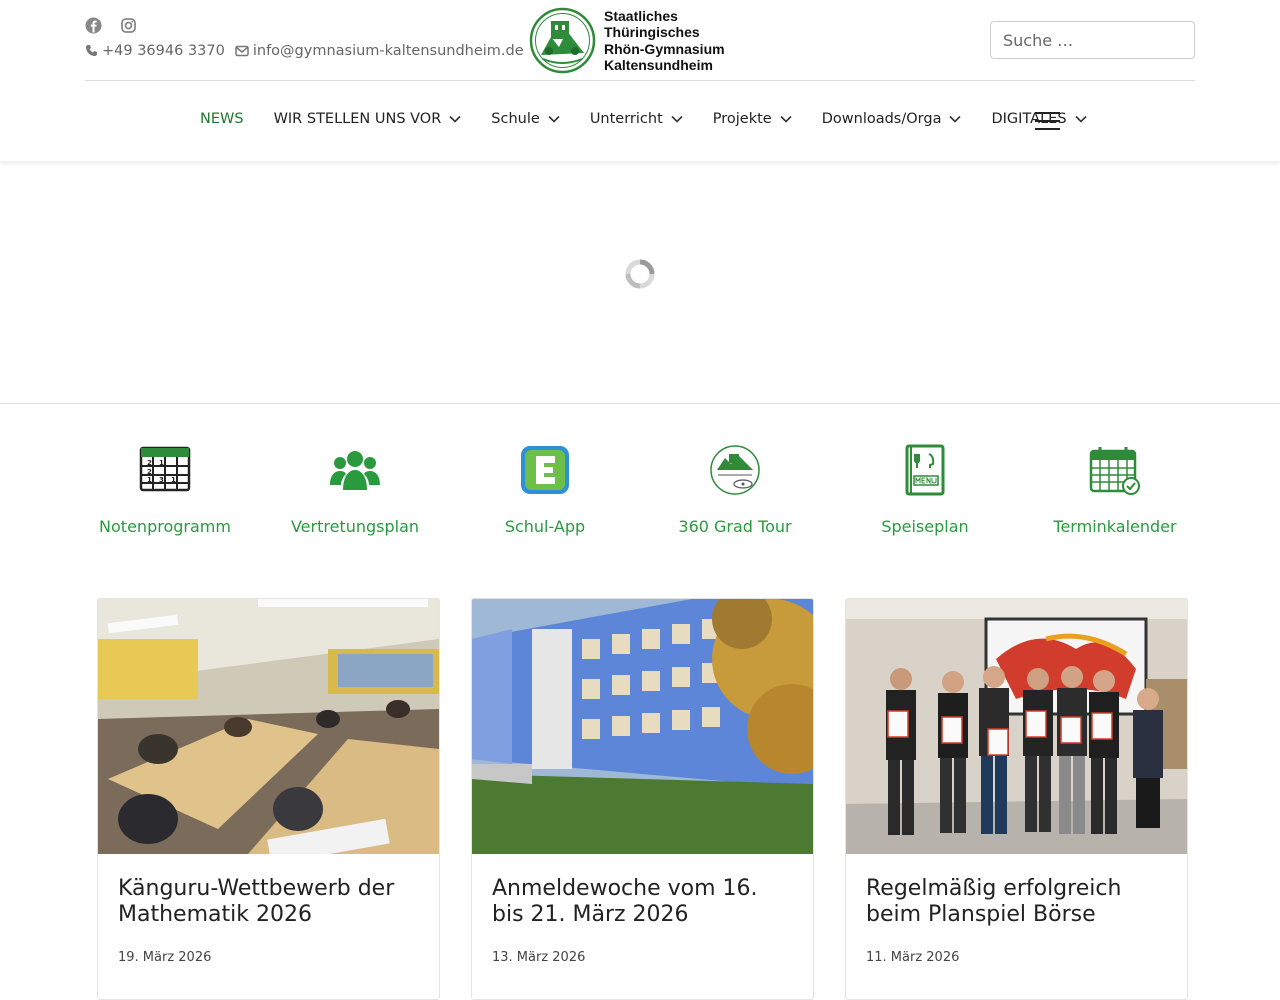  I want to click on menu-book-icon, so click(925, 470).